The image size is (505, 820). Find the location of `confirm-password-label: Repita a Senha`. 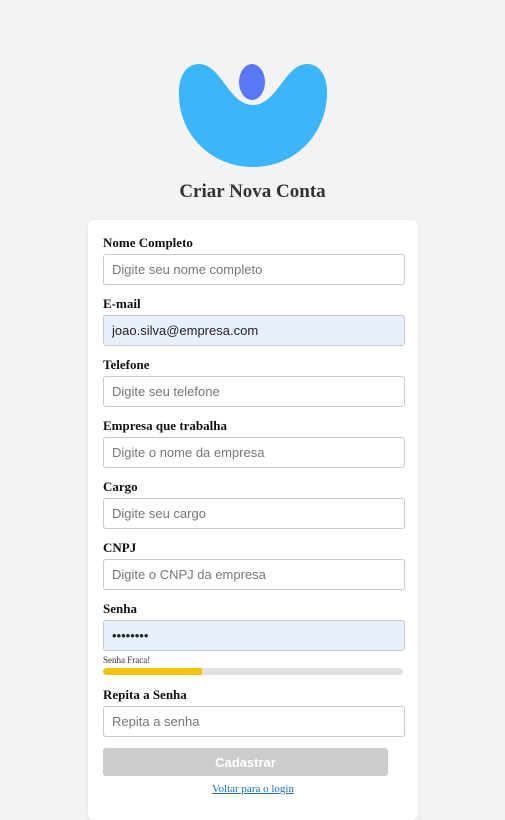

confirm-password-label: Repita a Senha is located at coordinates (145, 694).